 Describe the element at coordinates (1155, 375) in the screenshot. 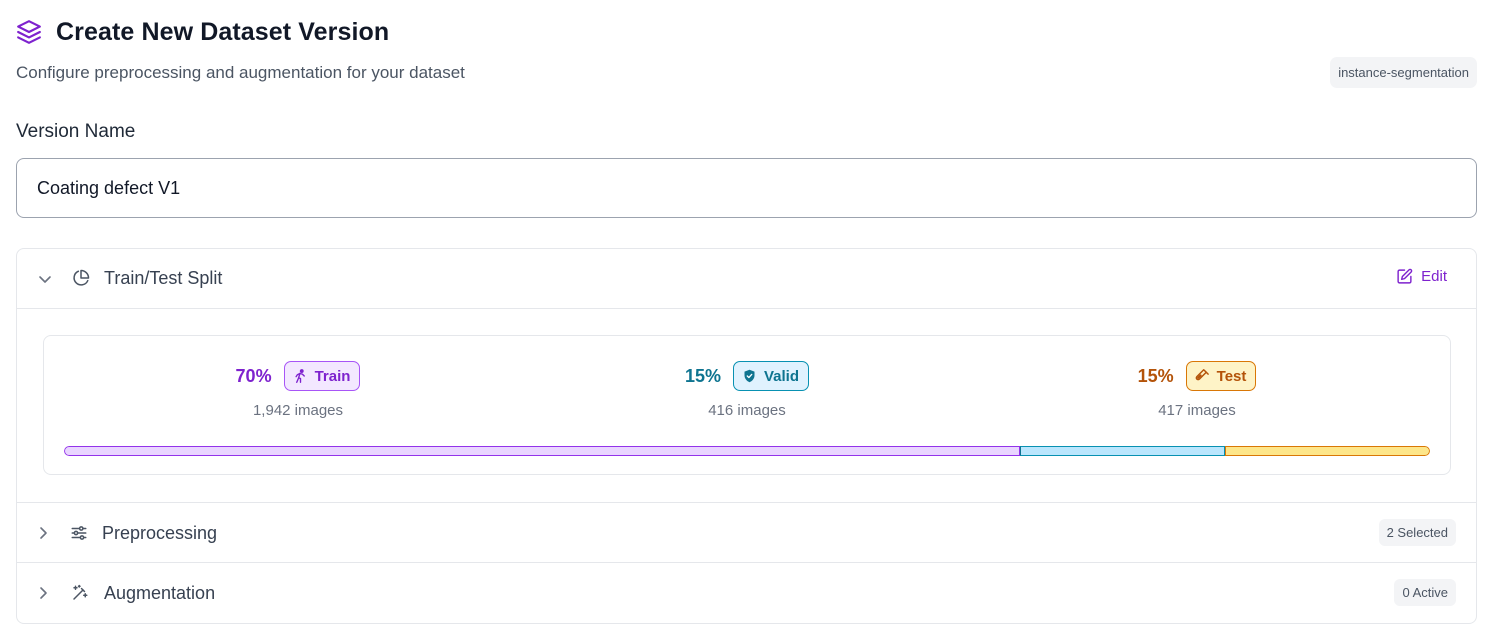

I see `test-percent: 15%` at that location.